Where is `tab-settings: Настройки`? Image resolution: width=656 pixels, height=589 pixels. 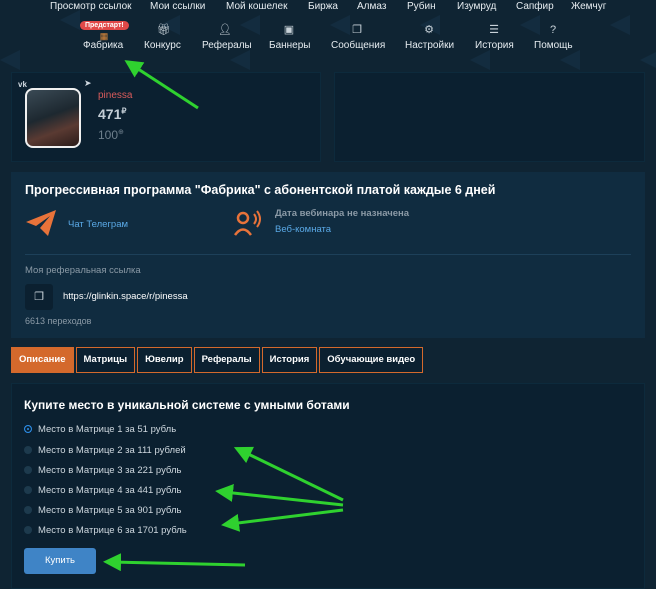 tab-settings: Настройки is located at coordinates (429, 45).